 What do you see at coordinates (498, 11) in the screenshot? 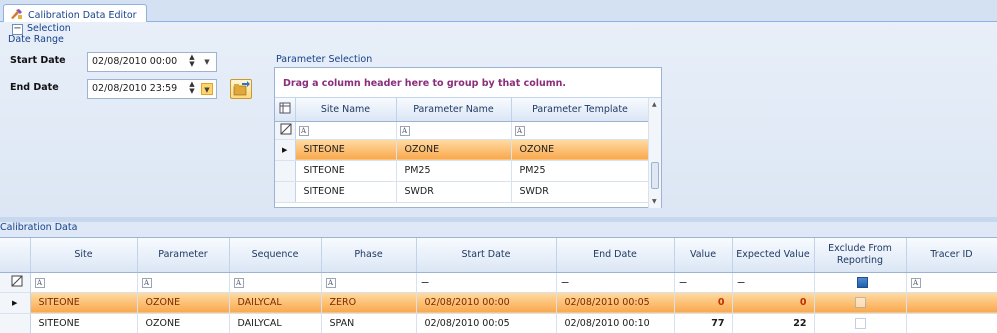
I see `tab-bar: Calibration Data Editor` at bounding box center [498, 11].